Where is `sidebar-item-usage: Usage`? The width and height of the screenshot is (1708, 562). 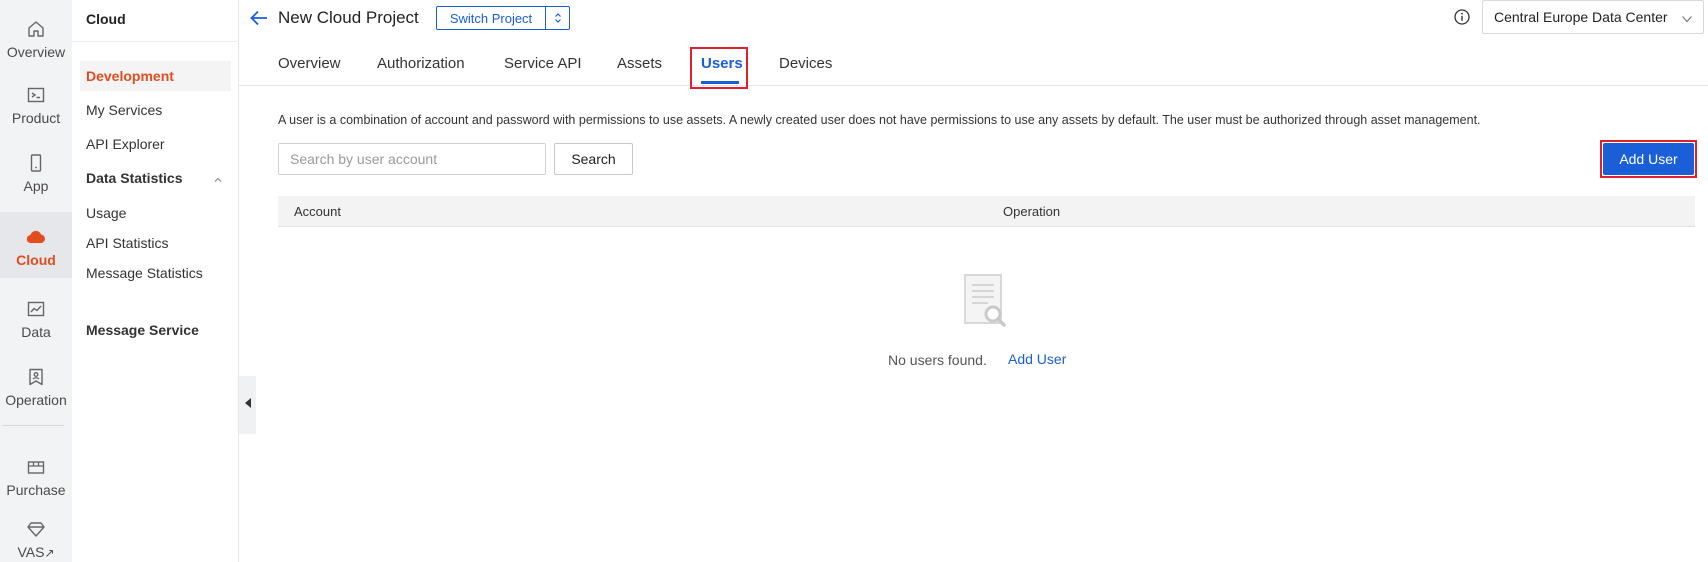
sidebar-item-usage: Usage is located at coordinates (155, 213).